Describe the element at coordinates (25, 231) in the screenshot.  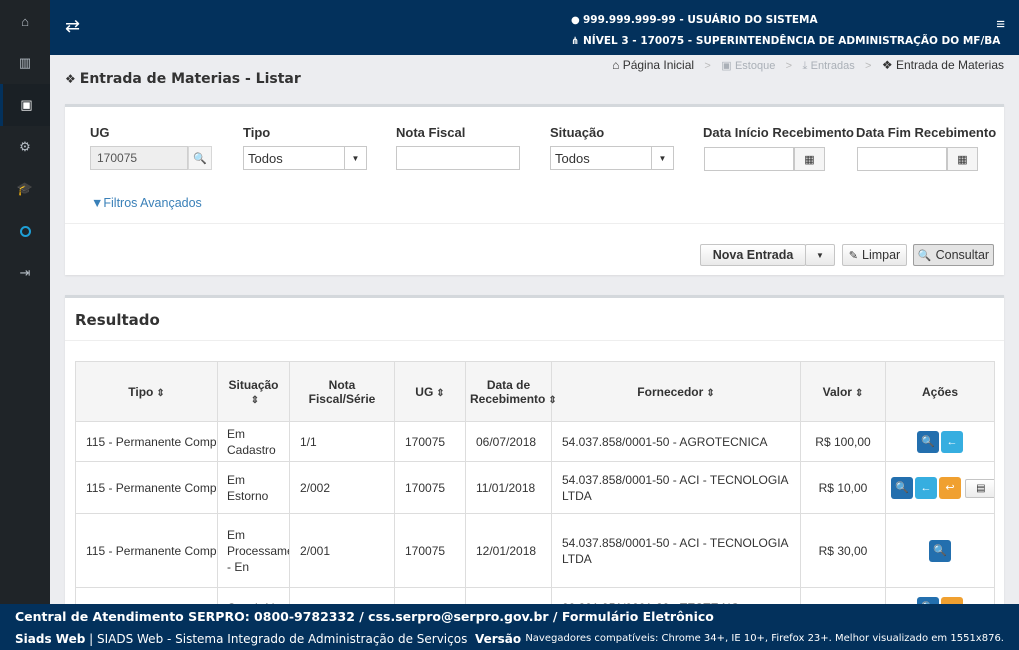
I see `circle-icon` at that location.